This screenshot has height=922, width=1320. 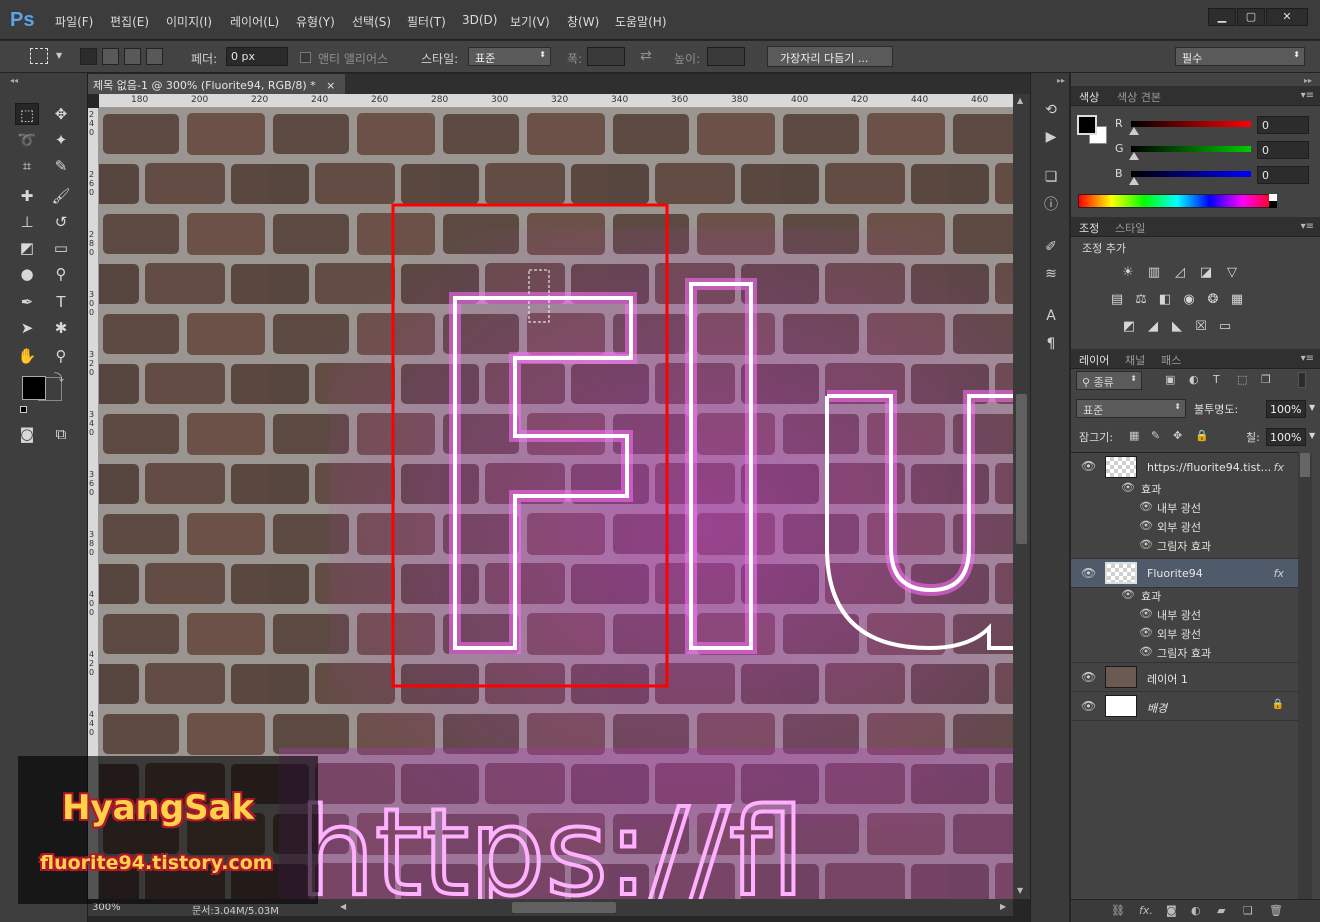 What do you see at coordinates (1184, 654) in the screenshot?
I see `effect-row: 👁 그림자 효과` at bounding box center [1184, 654].